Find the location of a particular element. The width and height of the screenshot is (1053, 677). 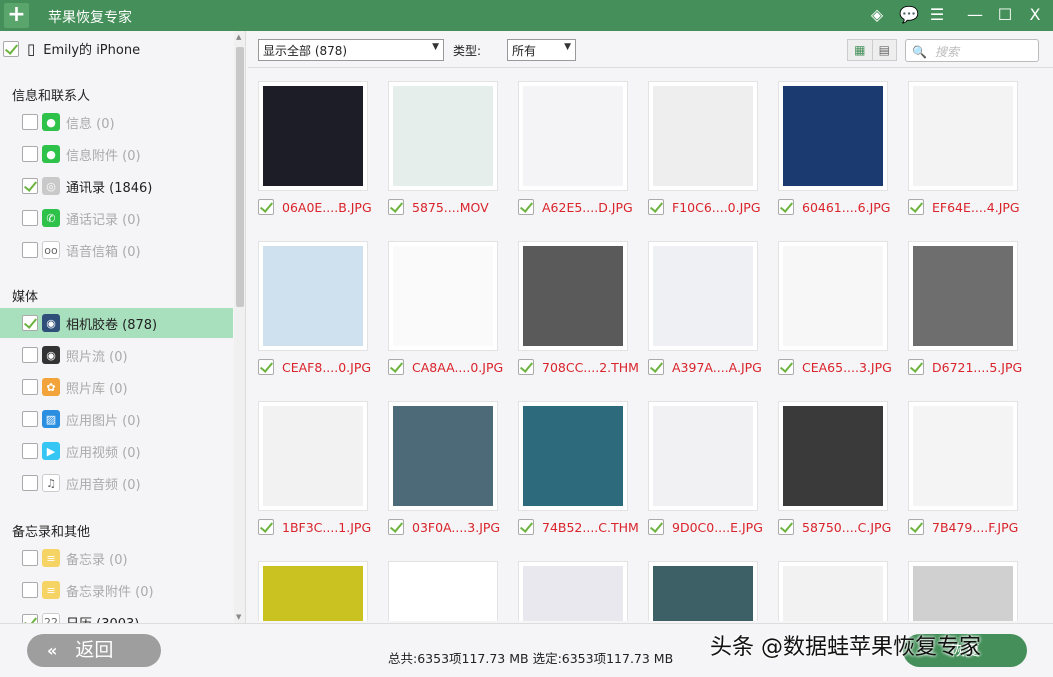

search-input: 🔍 搜索 is located at coordinates (972, 50).